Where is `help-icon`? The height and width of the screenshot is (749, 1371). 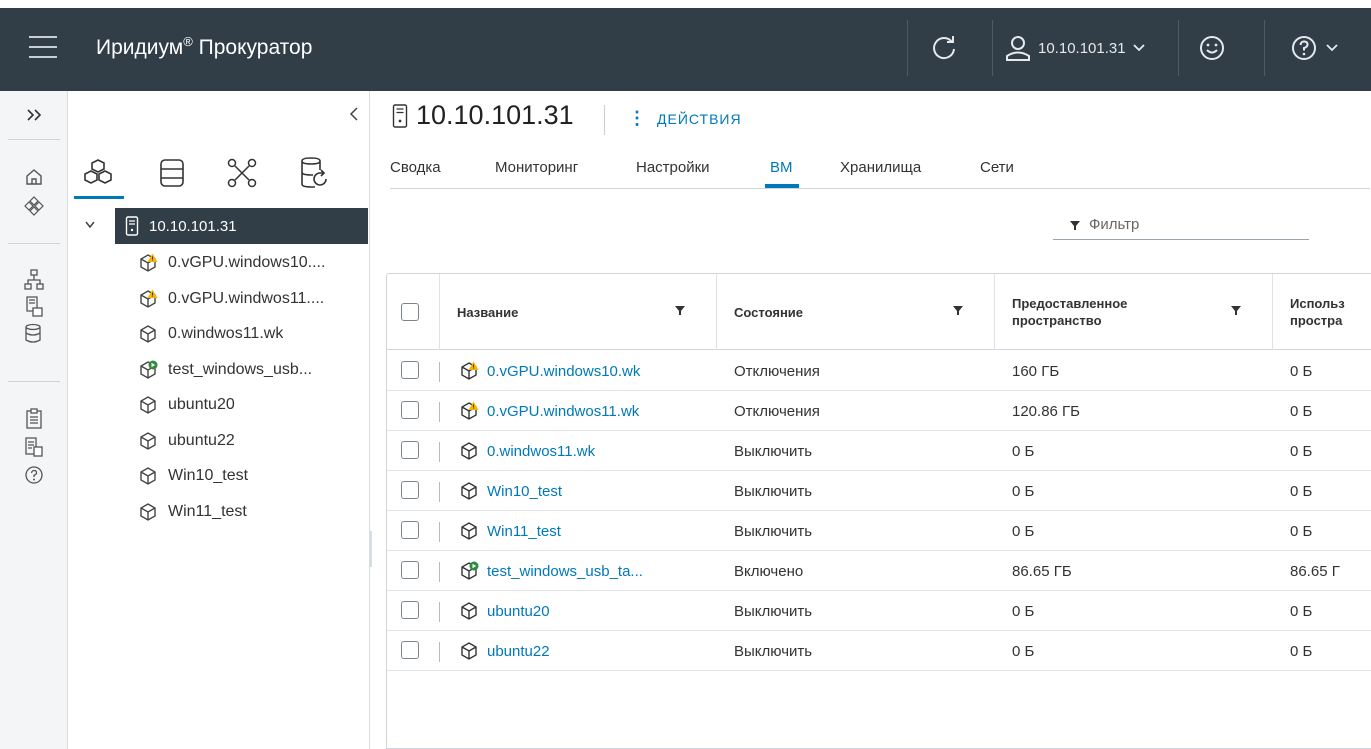
help-icon is located at coordinates (34, 475).